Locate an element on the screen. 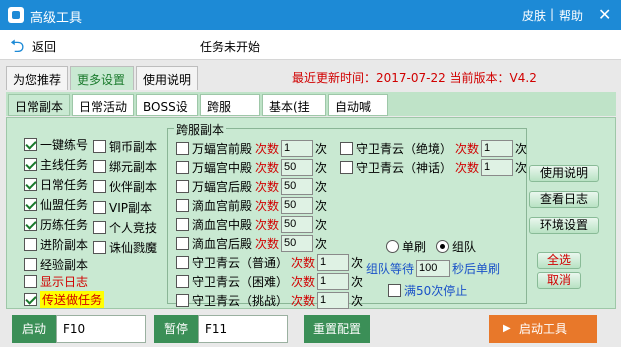  tab-recommend: 为您推荐 is located at coordinates (37, 78).